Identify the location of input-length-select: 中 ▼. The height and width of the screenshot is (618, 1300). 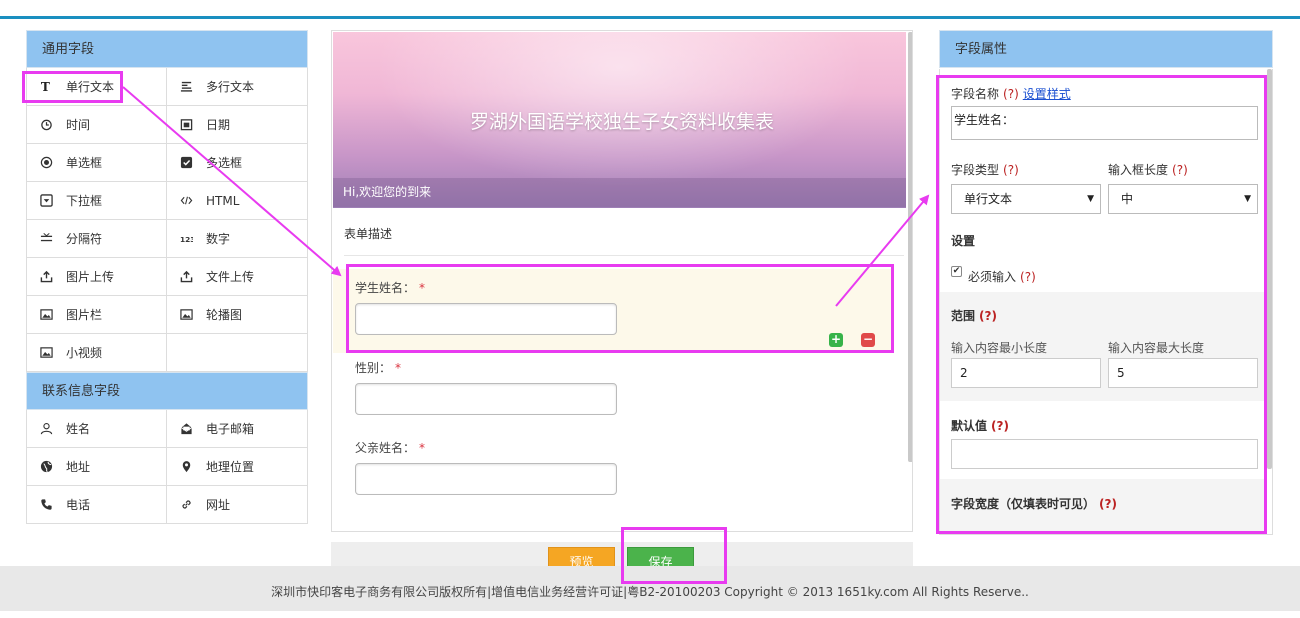
(1183, 199).